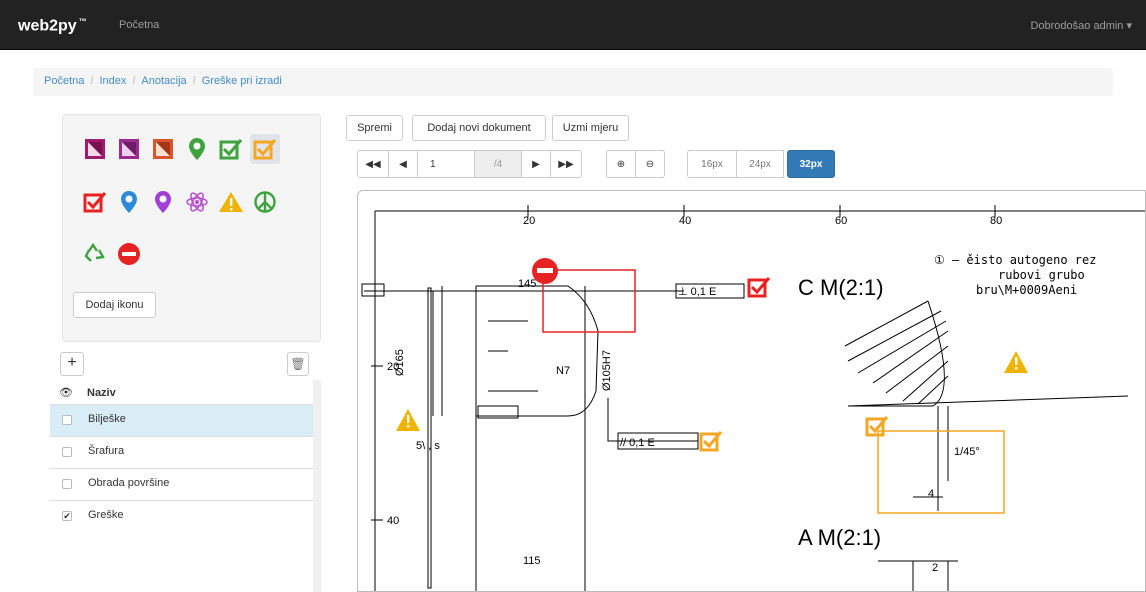 Image resolution: width=1146 pixels, height=592 pixels. What do you see at coordinates (163, 81) in the screenshot?
I see `breadcrumb-annotation: Anotacija` at bounding box center [163, 81].